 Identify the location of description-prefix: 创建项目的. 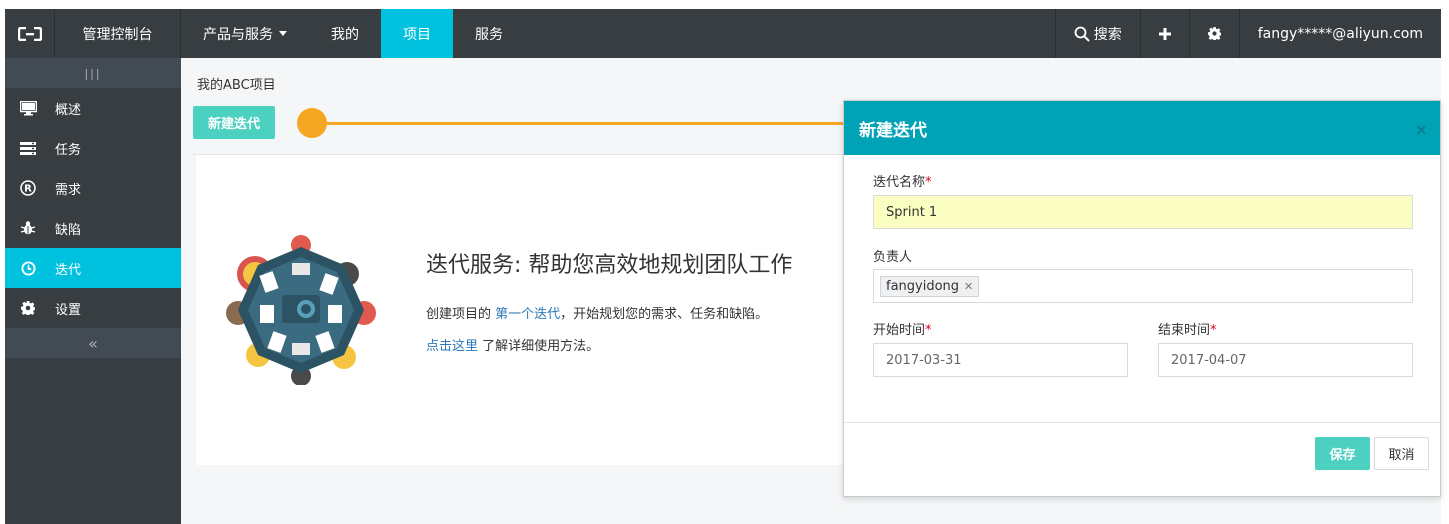
(461, 314).